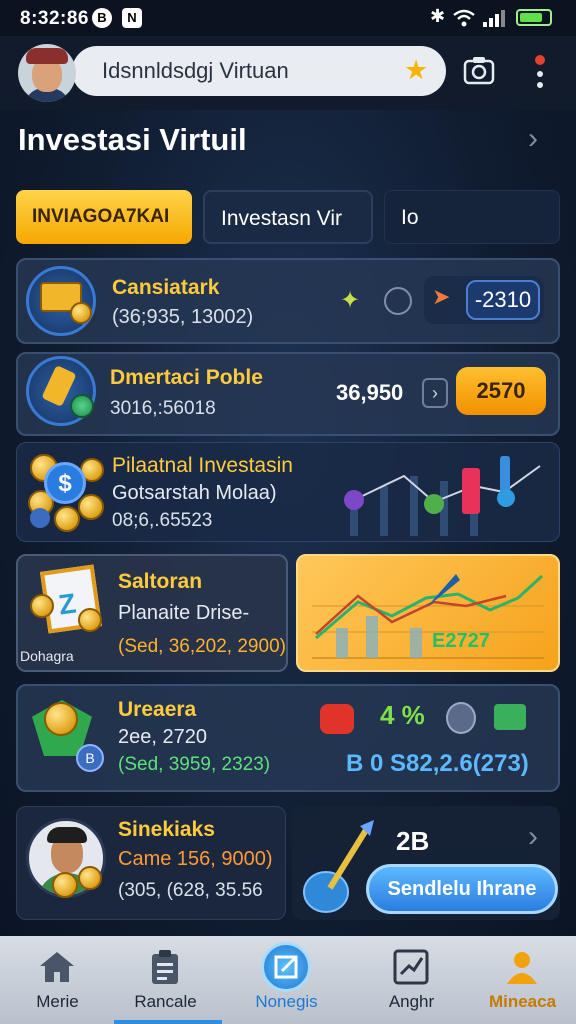 This screenshot has height=1024, width=576. I want to click on page-title: Investasi Virtuil, so click(132, 139).